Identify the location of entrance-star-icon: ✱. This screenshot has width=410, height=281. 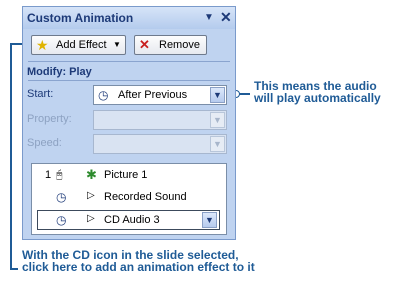
(91, 174).